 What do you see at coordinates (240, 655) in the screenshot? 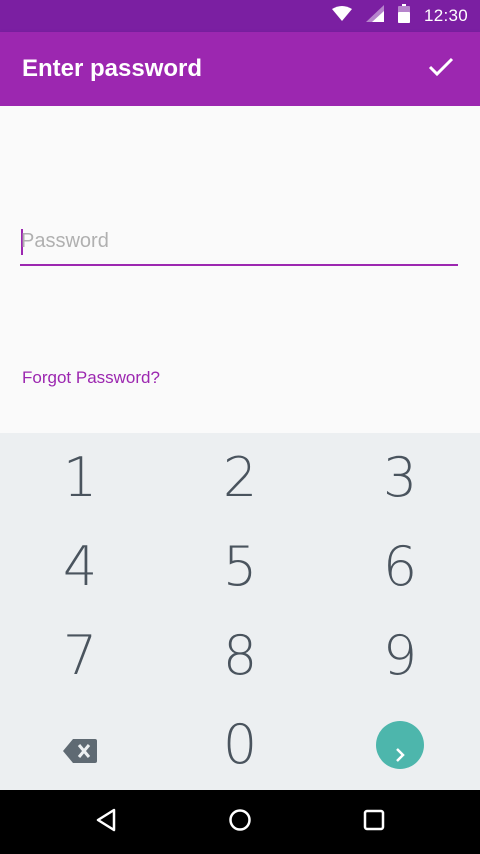
I see `key-8: 8` at bounding box center [240, 655].